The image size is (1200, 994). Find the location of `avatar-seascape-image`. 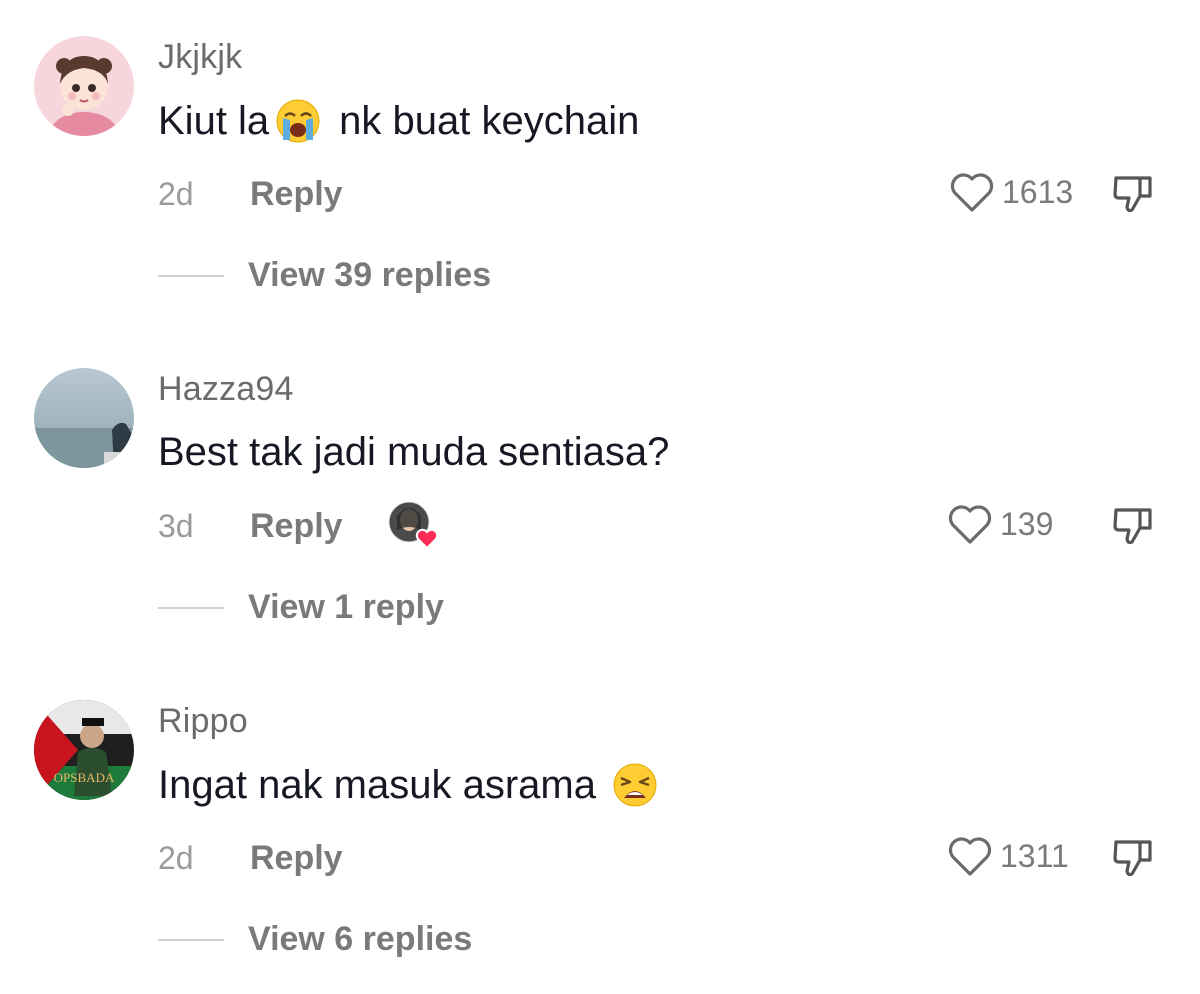

avatar-seascape-image is located at coordinates (84, 418).